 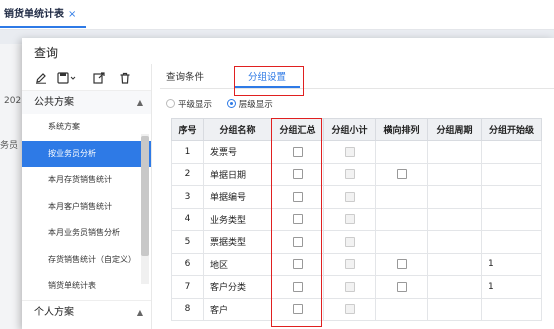 I want to click on table-row: 5 票据类型, so click(x=356, y=242).